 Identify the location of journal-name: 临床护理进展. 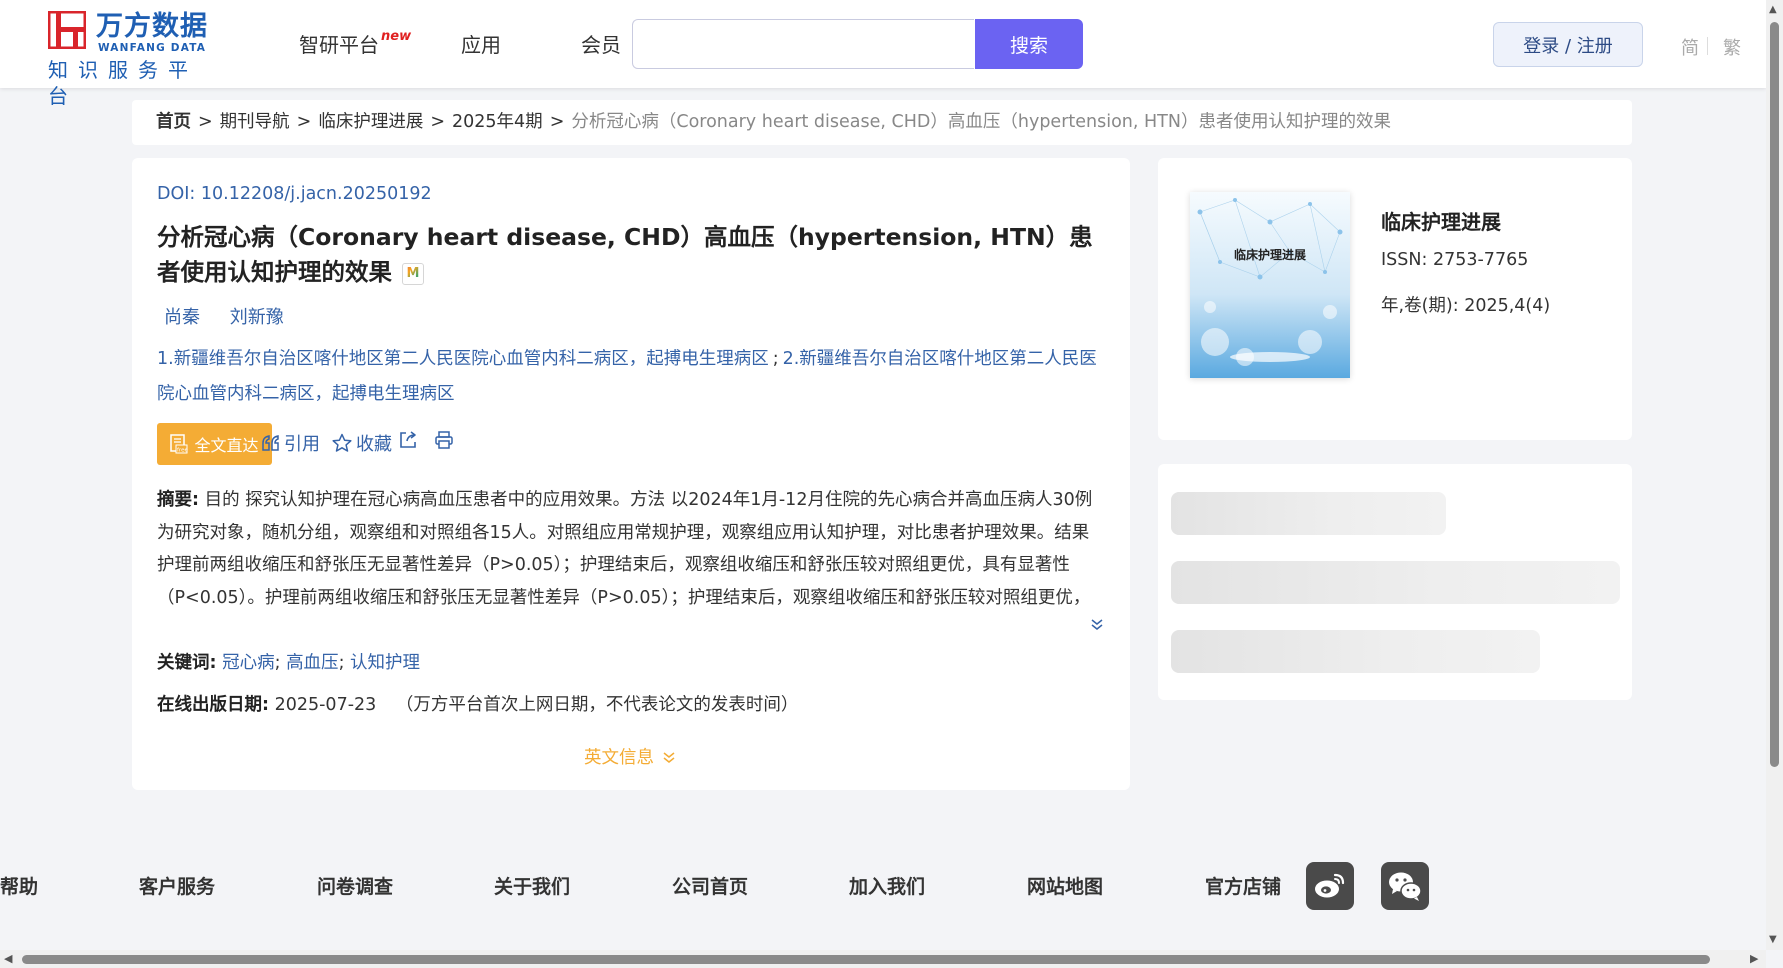
(1441, 220).